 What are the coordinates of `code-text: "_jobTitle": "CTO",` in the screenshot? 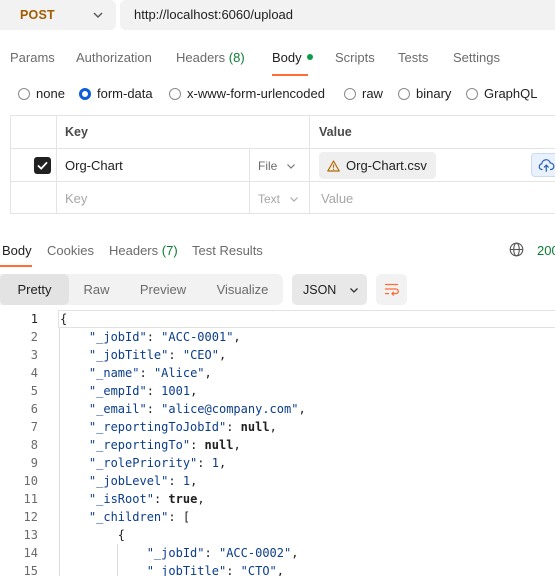 It's located at (215, 570).